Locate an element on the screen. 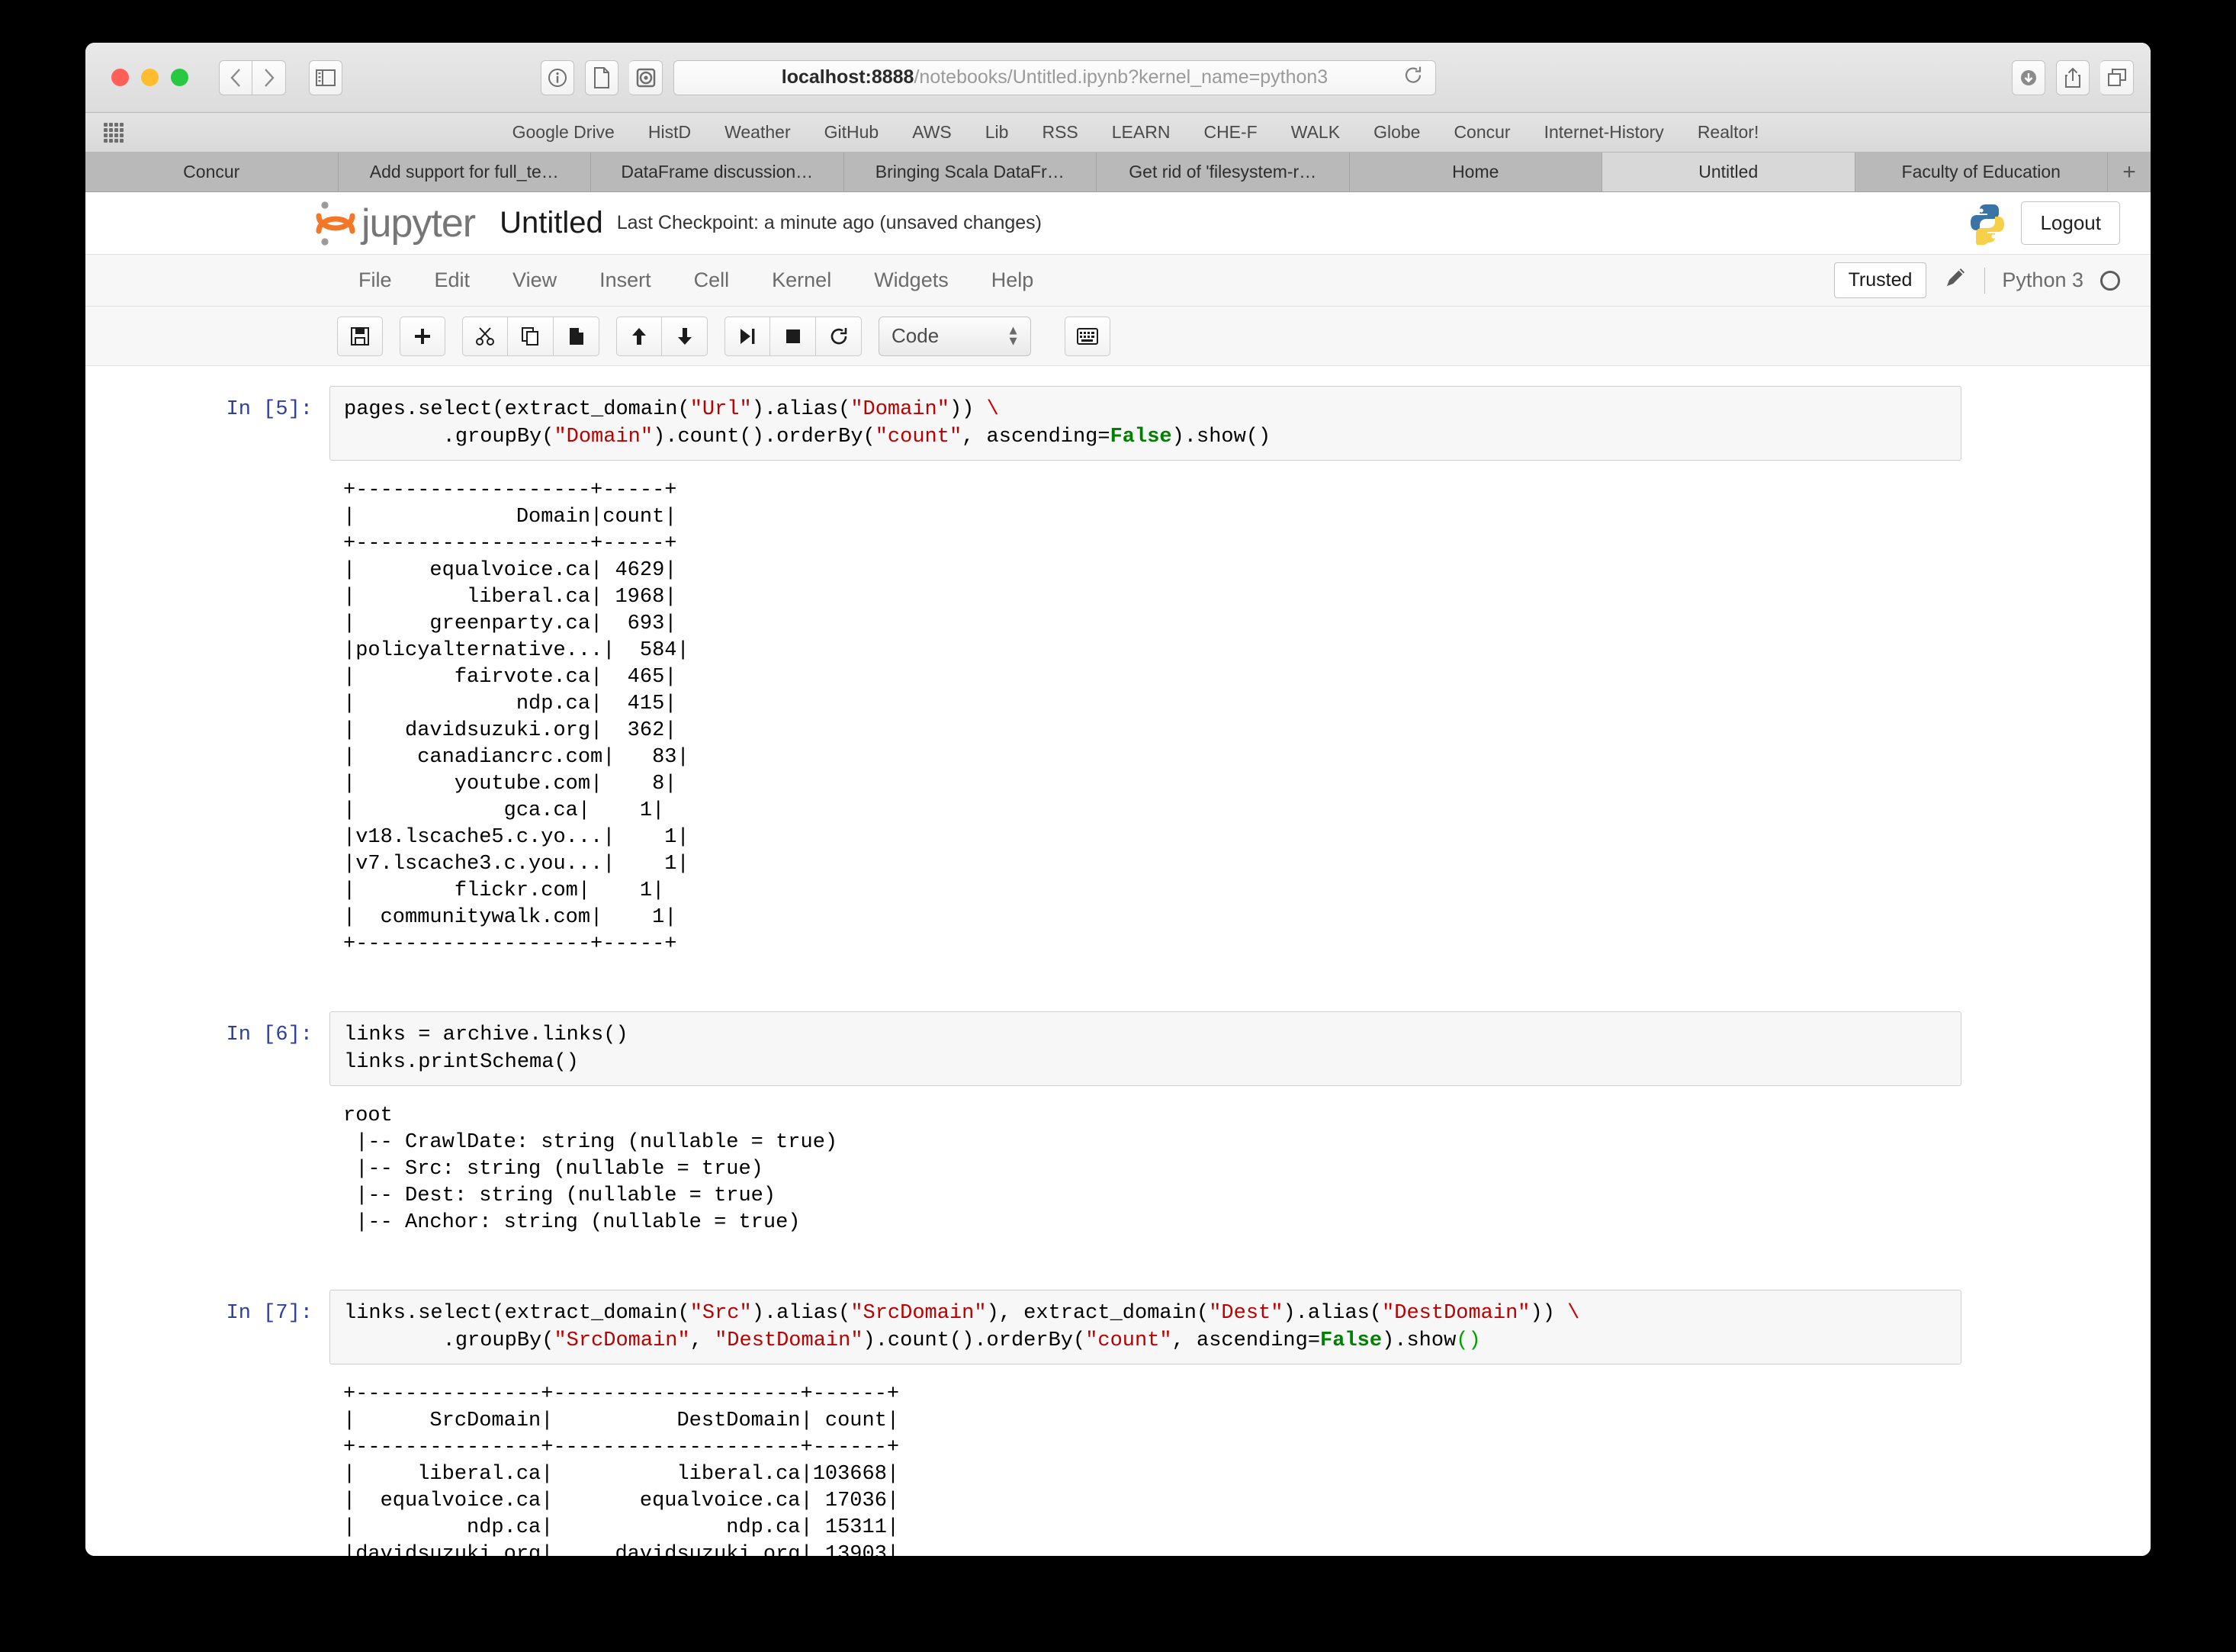 The width and height of the screenshot is (2236, 1652). reader-view-icon is located at coordinates (601, 77).